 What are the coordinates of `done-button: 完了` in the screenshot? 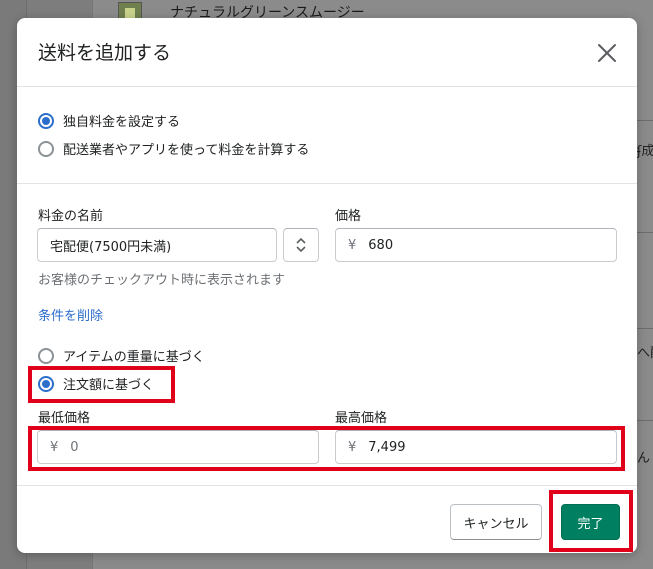 It's located at (590, 522).